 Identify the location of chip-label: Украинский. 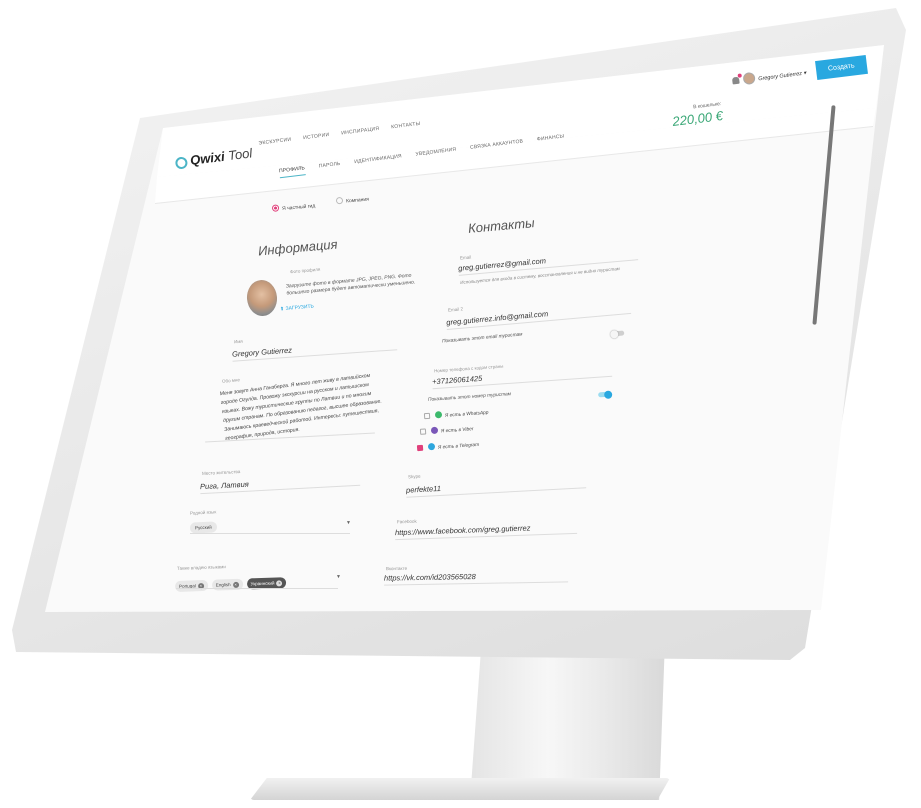
(262, 583).